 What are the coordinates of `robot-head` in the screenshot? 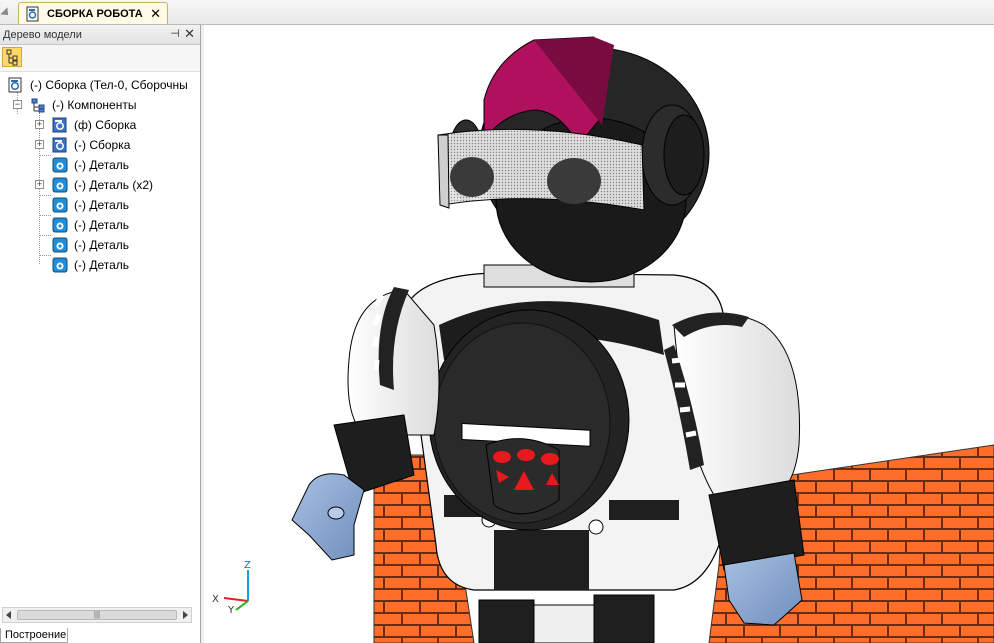 It's located at (573, 159).